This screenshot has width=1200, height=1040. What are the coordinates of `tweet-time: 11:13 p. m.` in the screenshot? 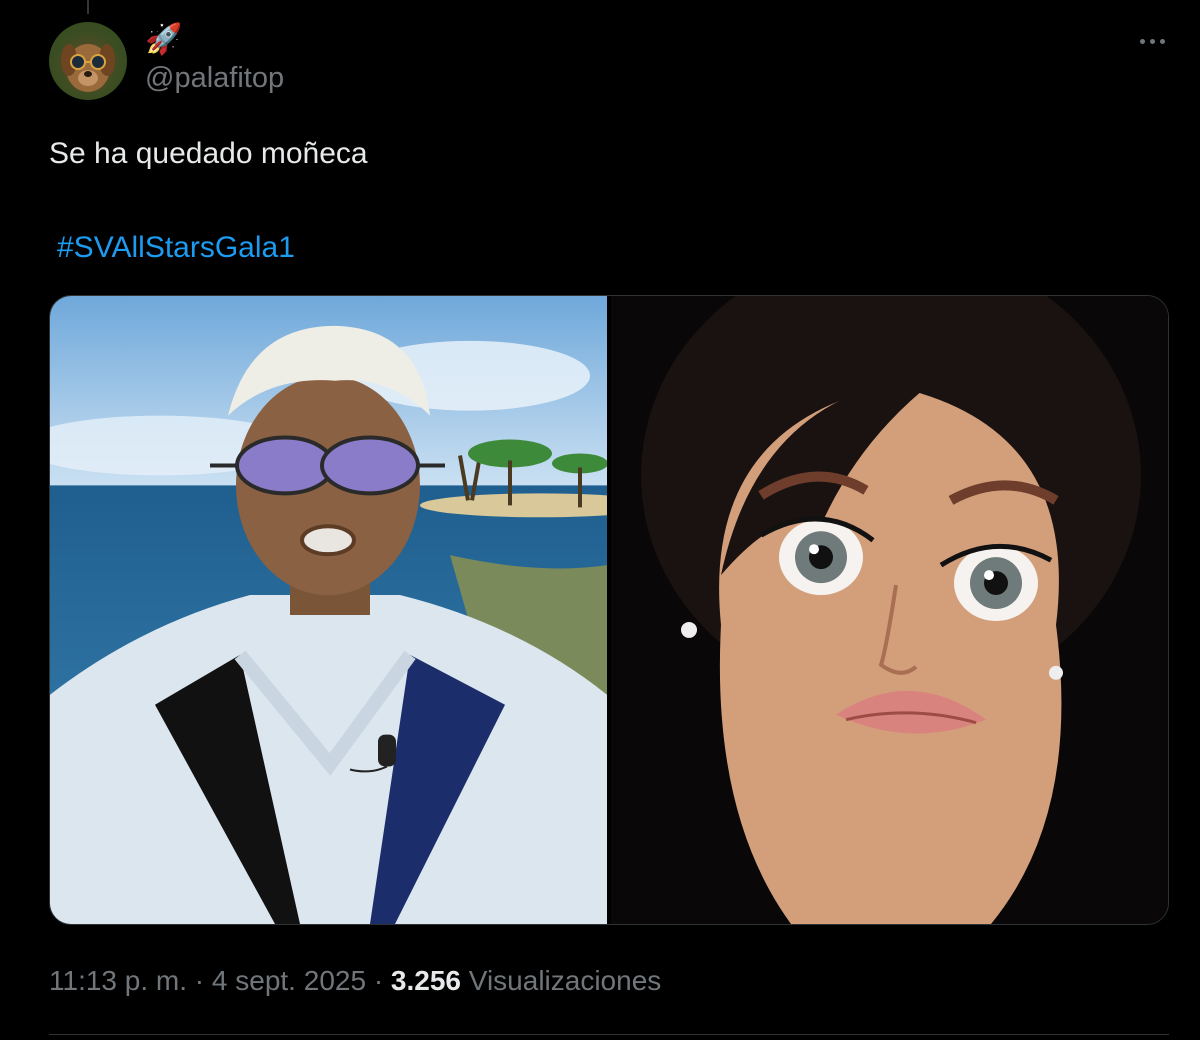 It's located at (118, 980).